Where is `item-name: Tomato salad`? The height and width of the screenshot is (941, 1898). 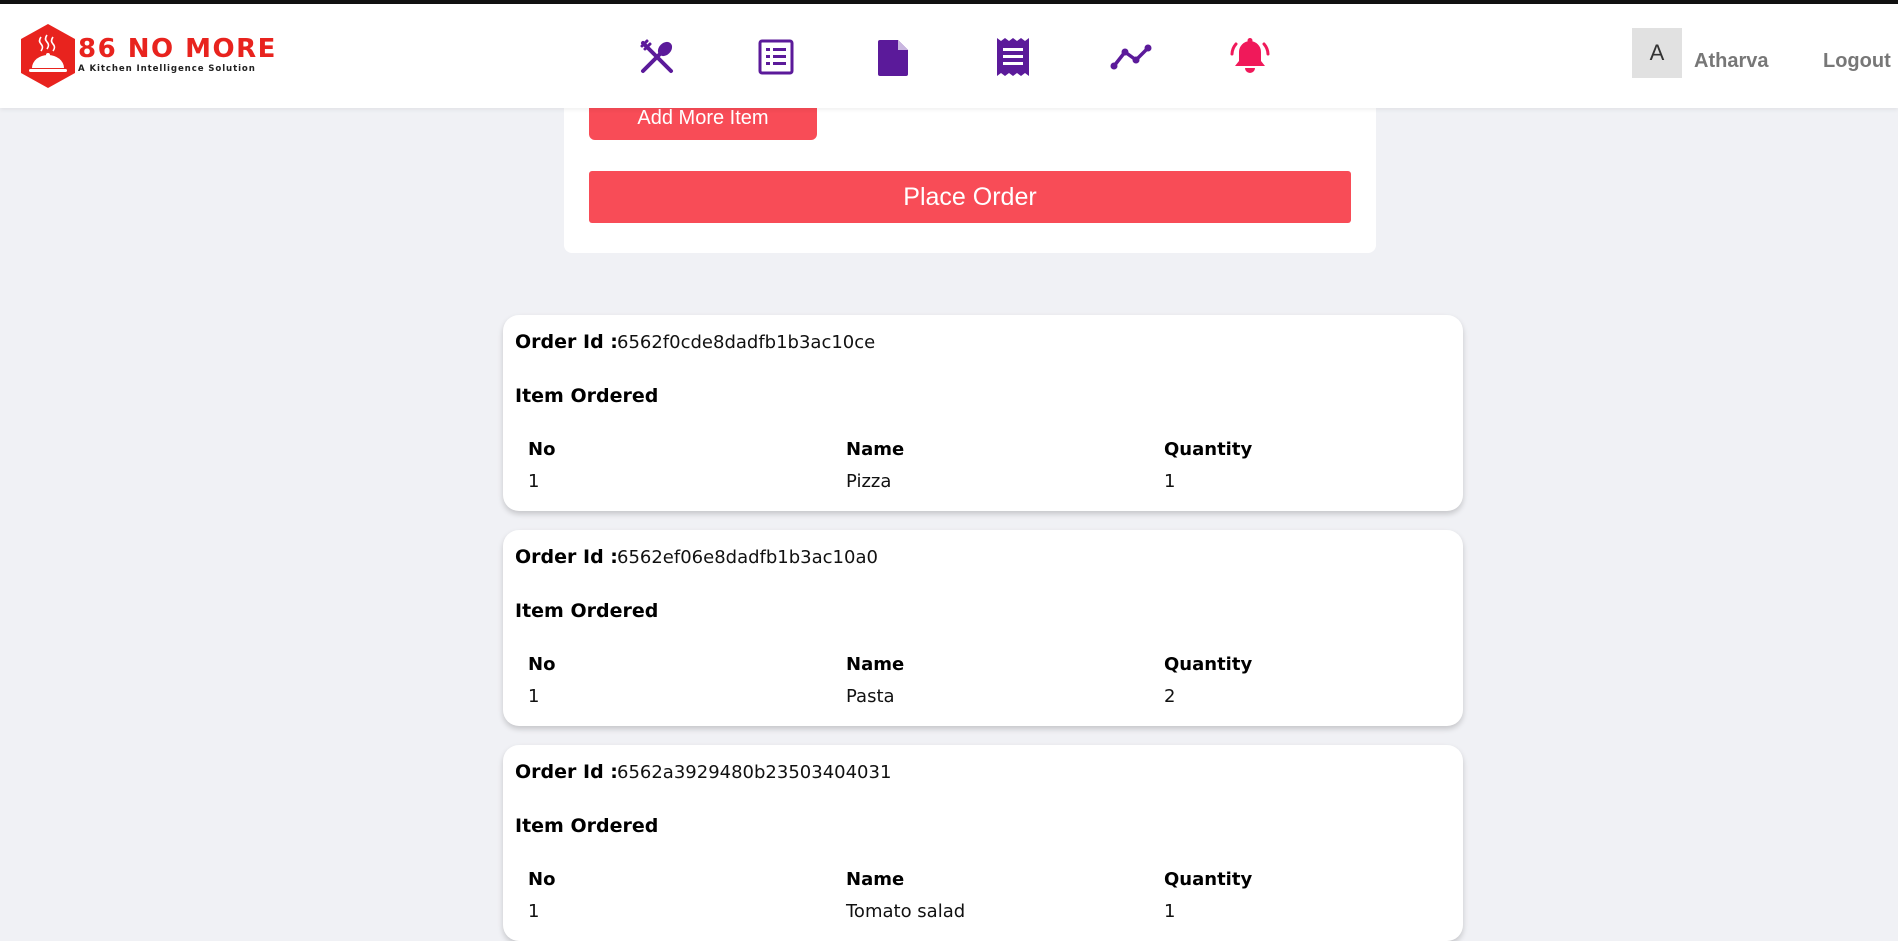 item-name: Tomato salad is located at coordinates (906, 911).